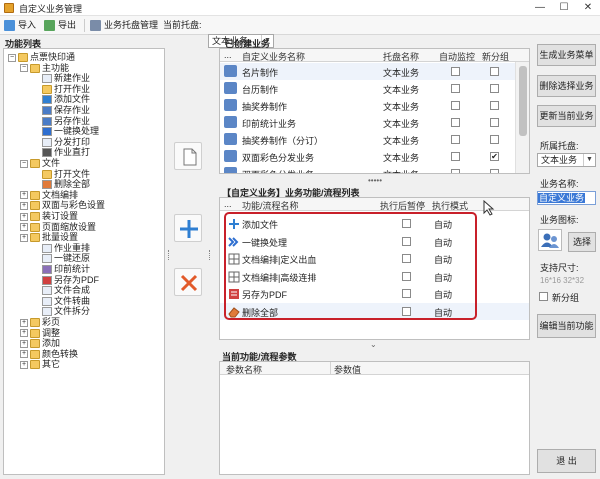 This screenshot has width=600, height=479. What do you see at coordinates (367, 122) in the screenshot?
I see `service-row: 印前统计业务 文本业务` at bounding box center [367, 122].